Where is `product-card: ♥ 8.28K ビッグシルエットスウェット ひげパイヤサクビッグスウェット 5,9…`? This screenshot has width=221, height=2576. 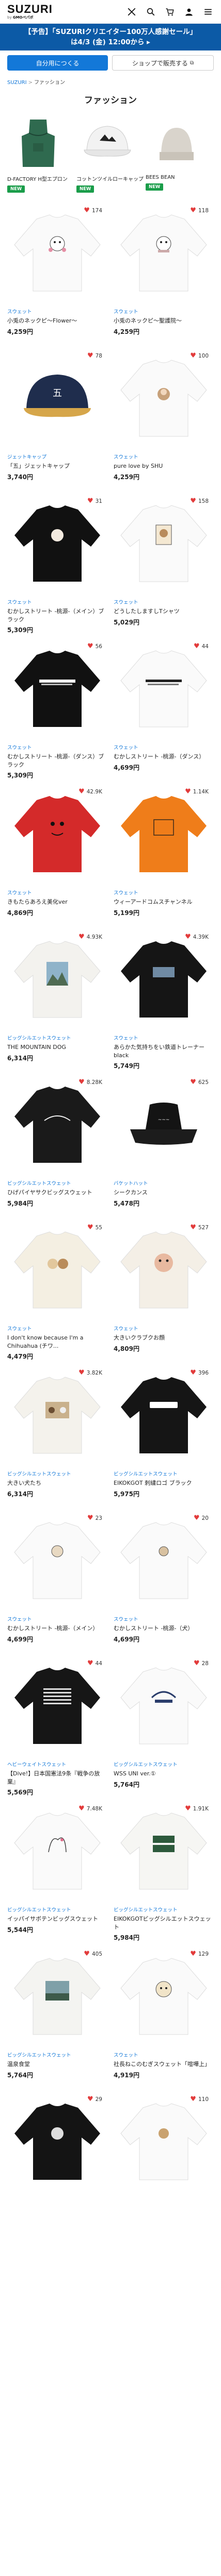 product-card: ♥ 8.28K ビッグシルエットスウェット ひげパイヤサクビッグスウェット 5,9… is located at coordinates (57, 1146).